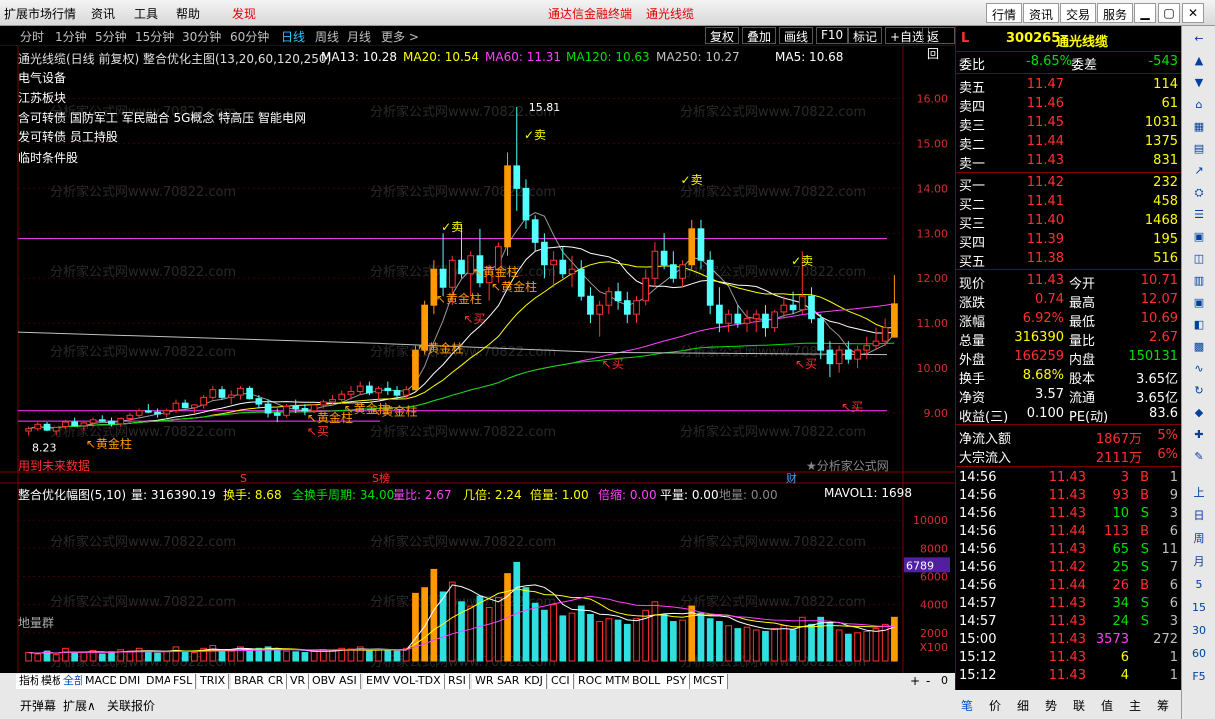 This screenshot has width=1215, height=719. What do you see at coordinates (832, 35) in the screenshot?
I see `f10-button: F10` at bounding box center [832, 35].